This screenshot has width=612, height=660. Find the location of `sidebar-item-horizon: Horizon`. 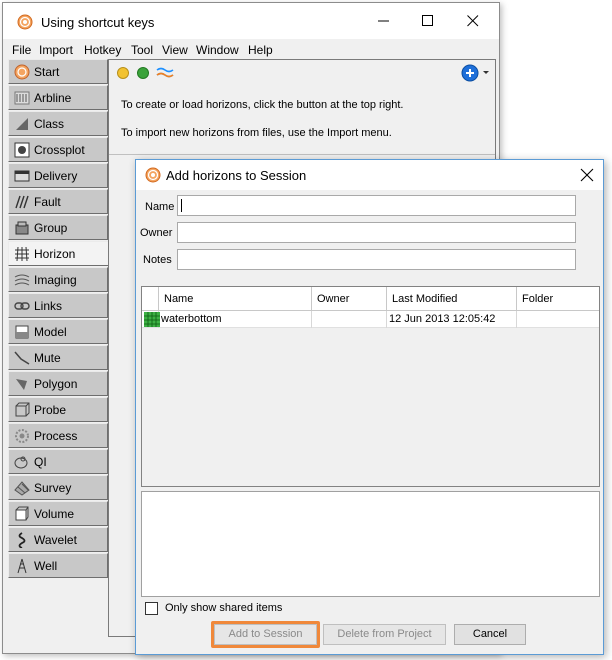

sidebar-item-horizon: Horizon is located at coordinates (58, 253).